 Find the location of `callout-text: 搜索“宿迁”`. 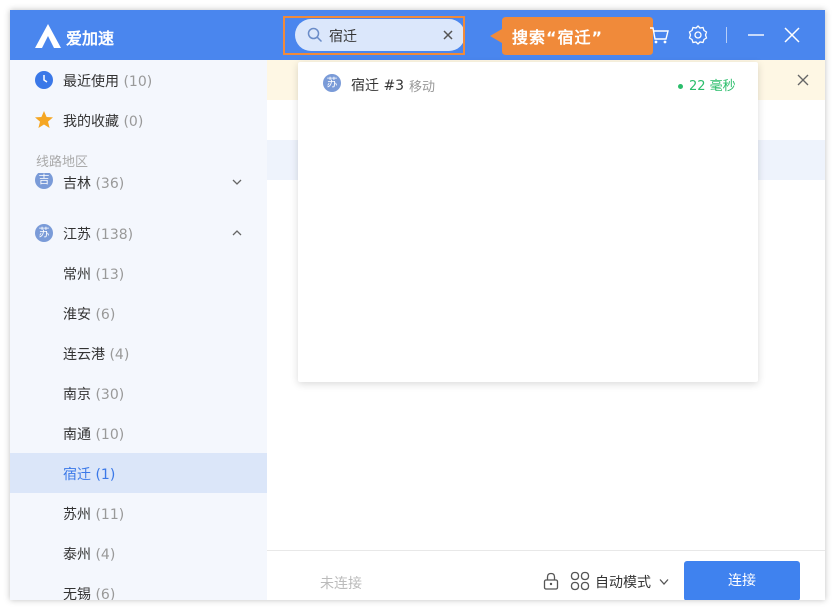

callout-text: 搜索“宿迁” is located at coordinates (558, 37).